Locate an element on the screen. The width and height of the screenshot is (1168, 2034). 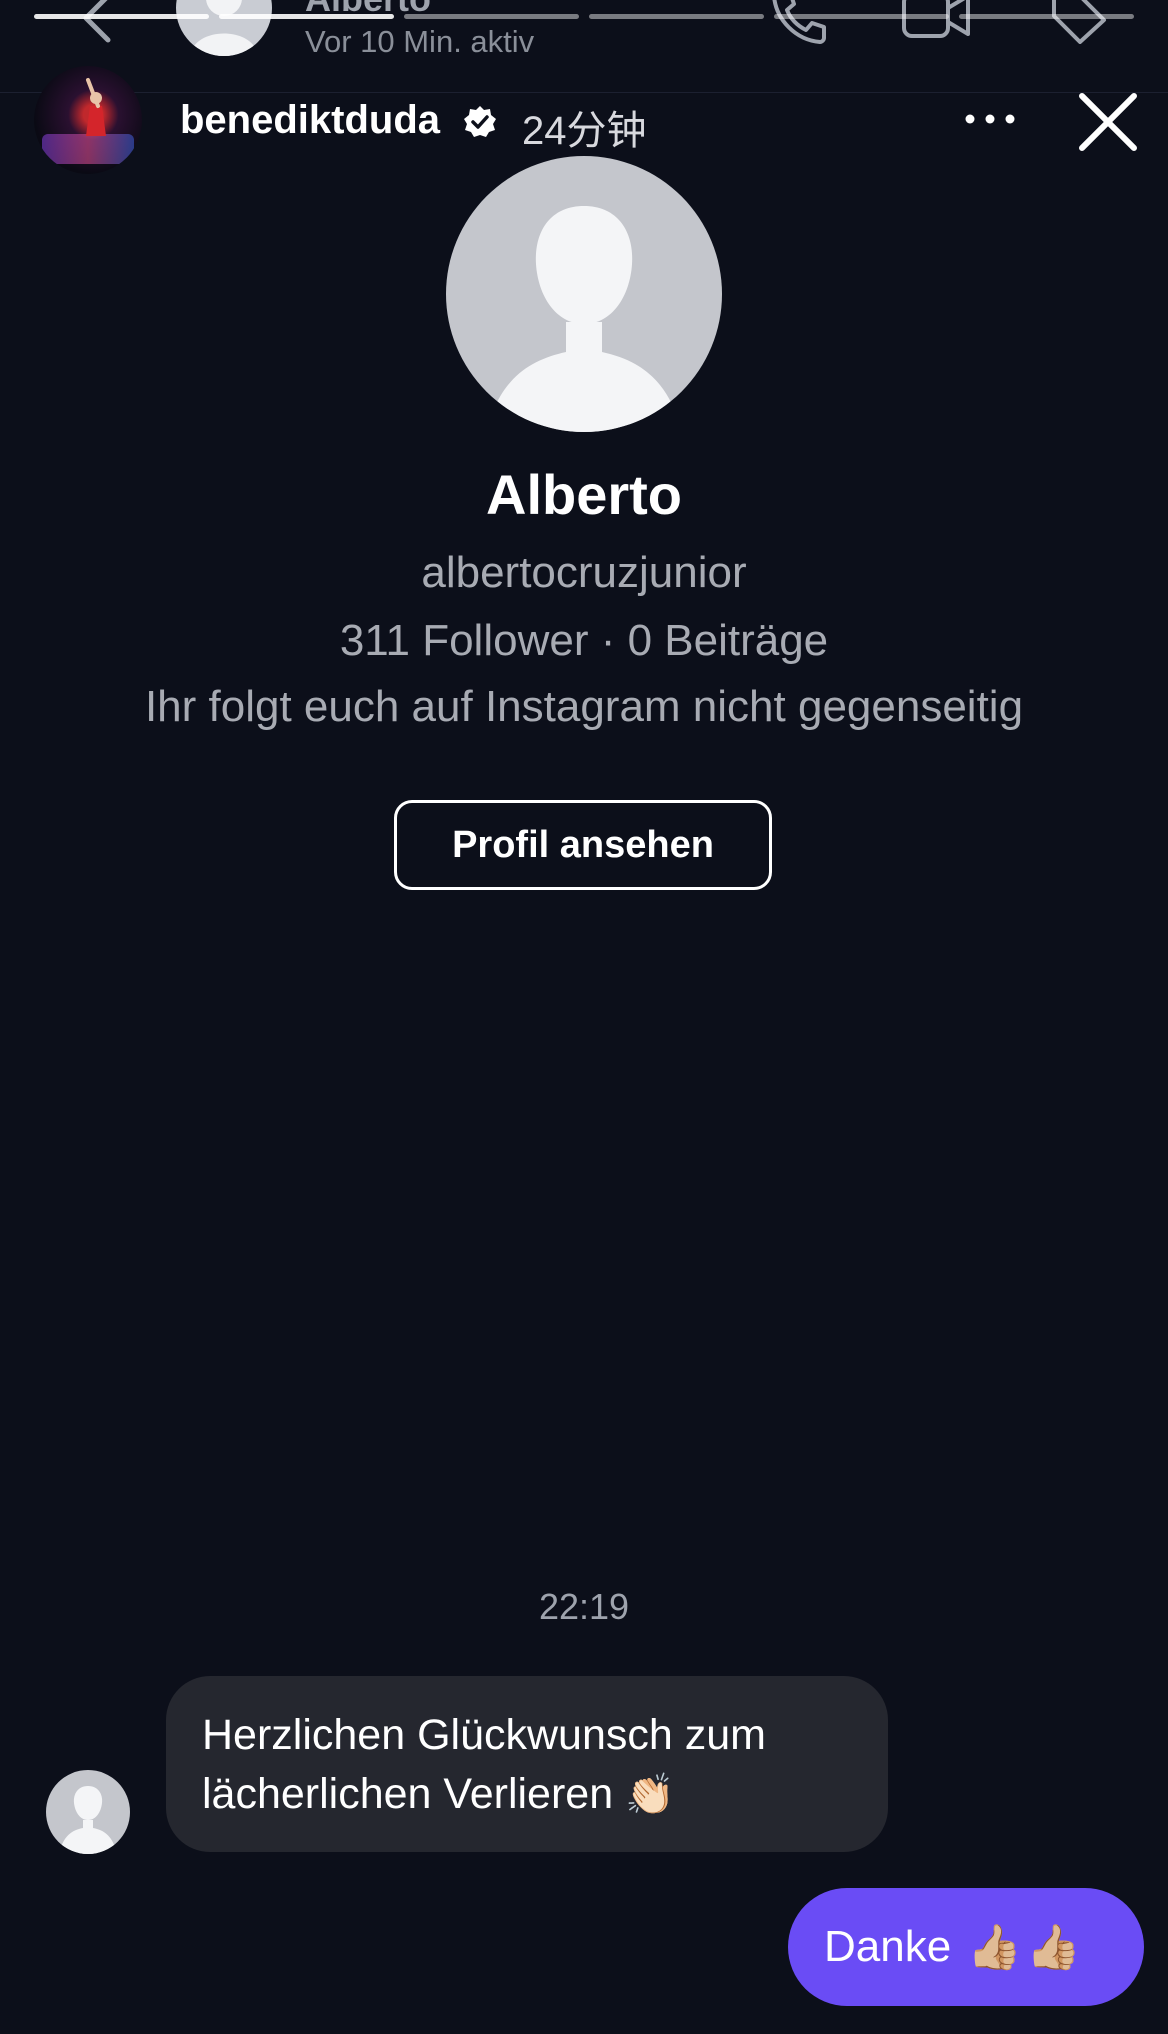
profile-avatar is located at coordinates (584, 294).